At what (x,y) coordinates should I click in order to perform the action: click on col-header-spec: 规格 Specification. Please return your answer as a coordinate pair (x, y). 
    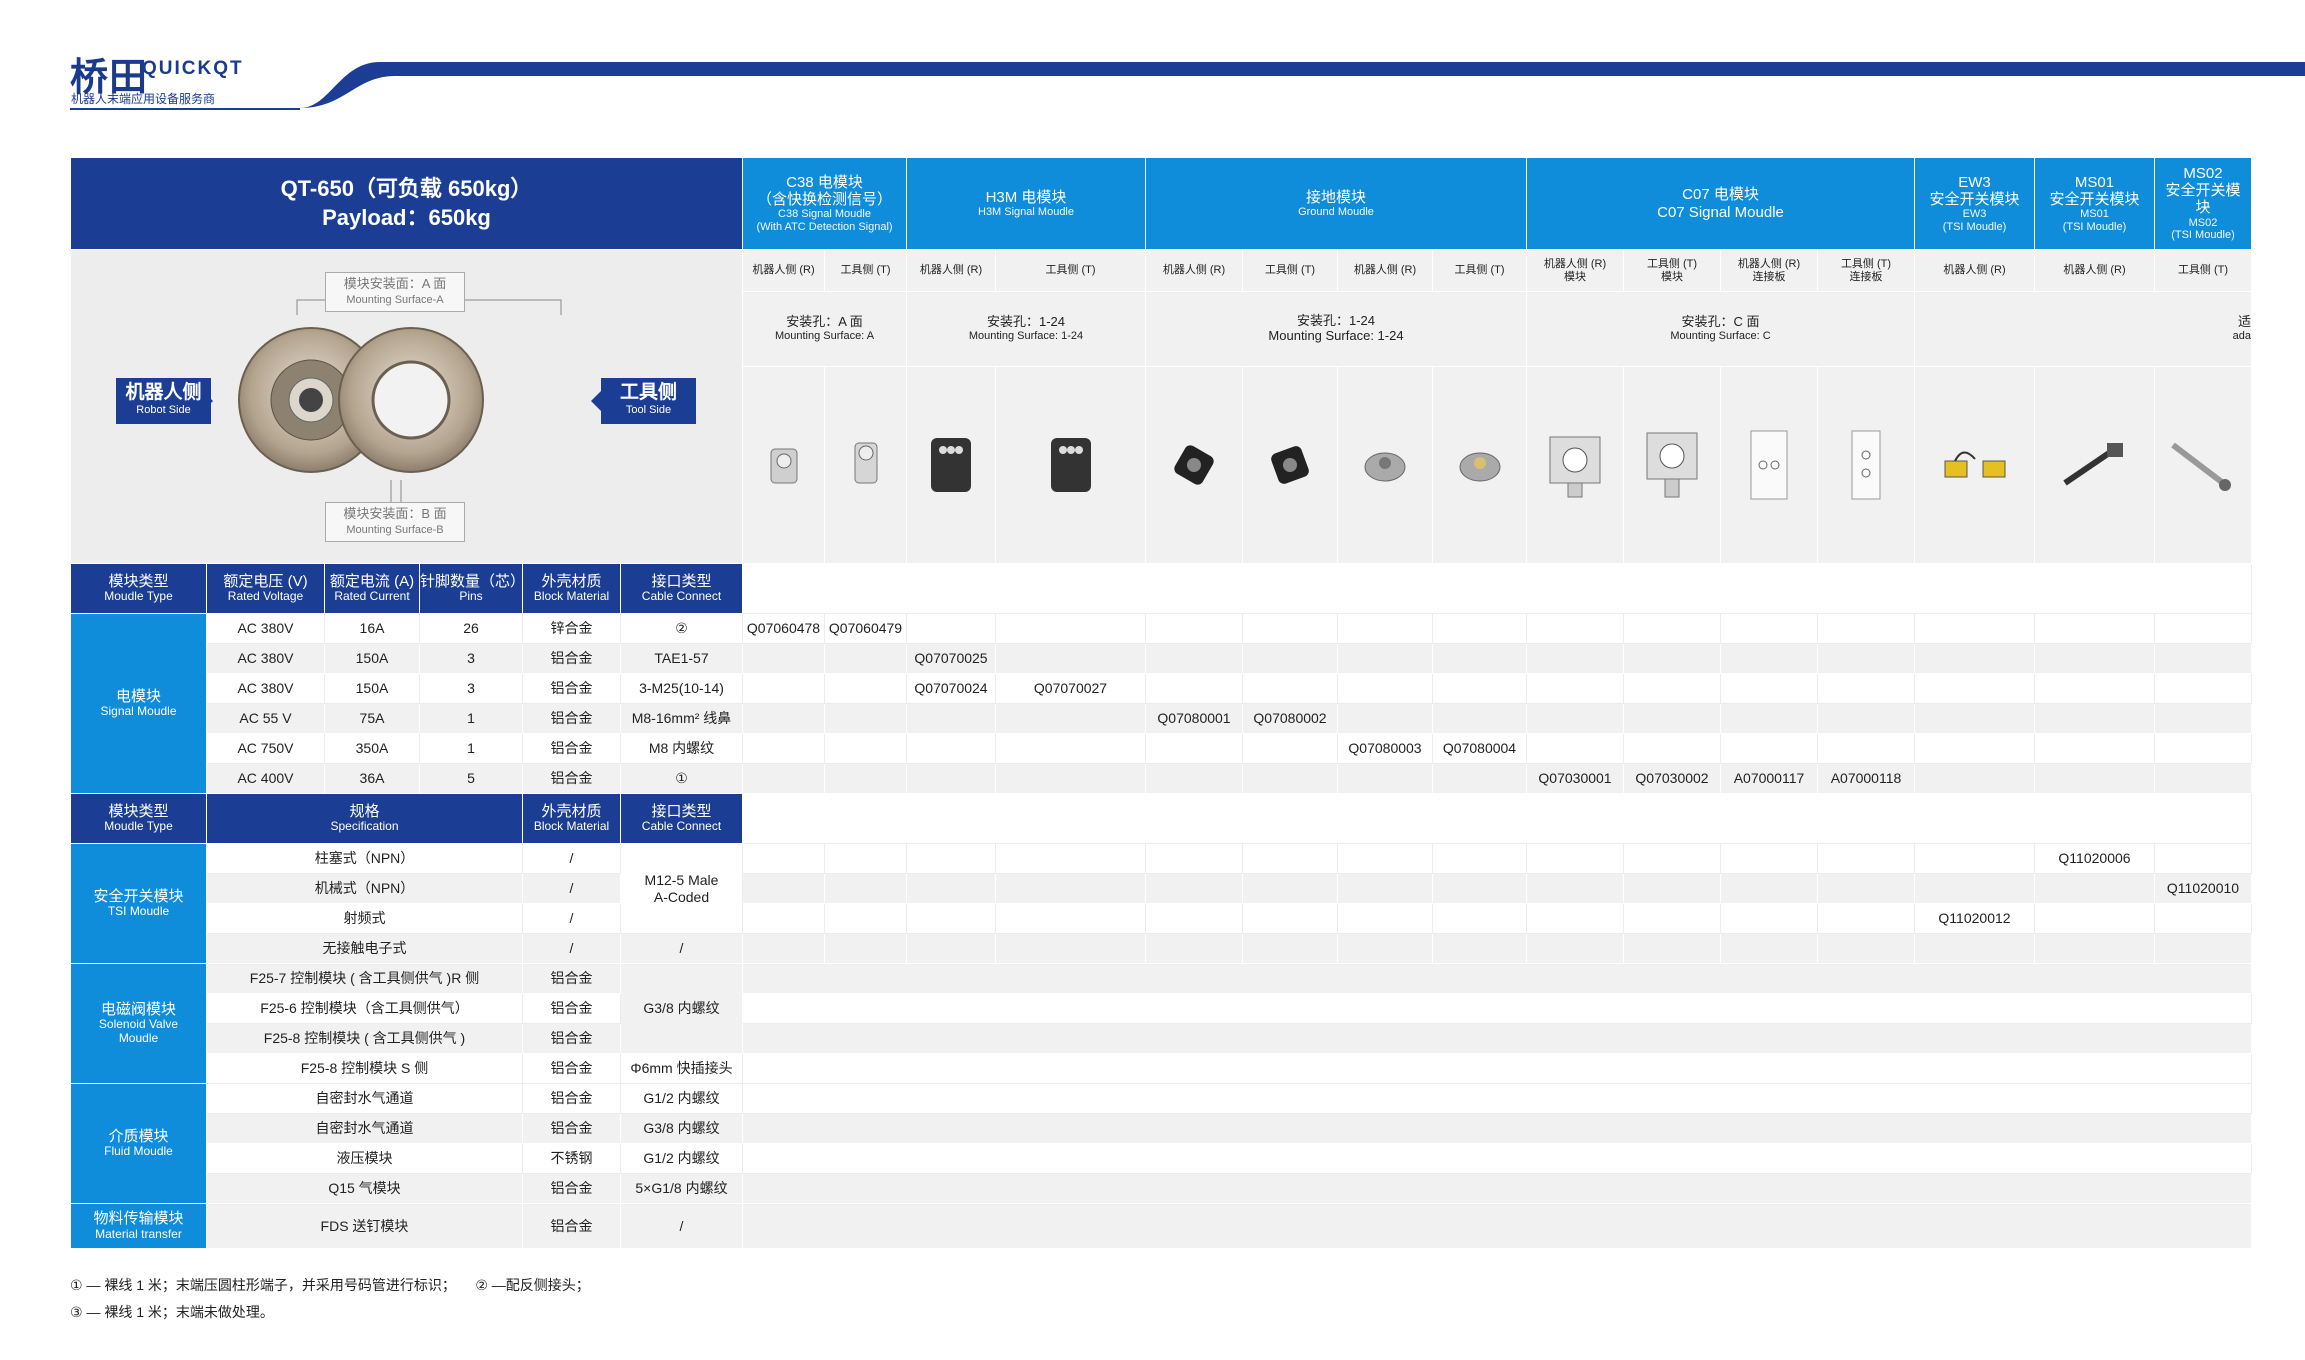
    Looking at the image, I should click on (365, 819).